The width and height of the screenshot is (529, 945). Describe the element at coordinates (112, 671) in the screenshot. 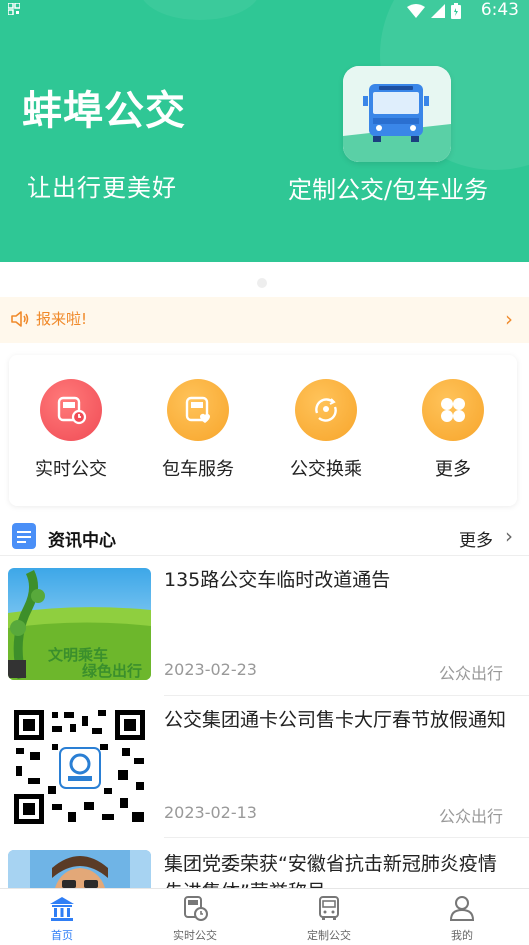

I see `thumb-caption: 绿色出行` at that location.